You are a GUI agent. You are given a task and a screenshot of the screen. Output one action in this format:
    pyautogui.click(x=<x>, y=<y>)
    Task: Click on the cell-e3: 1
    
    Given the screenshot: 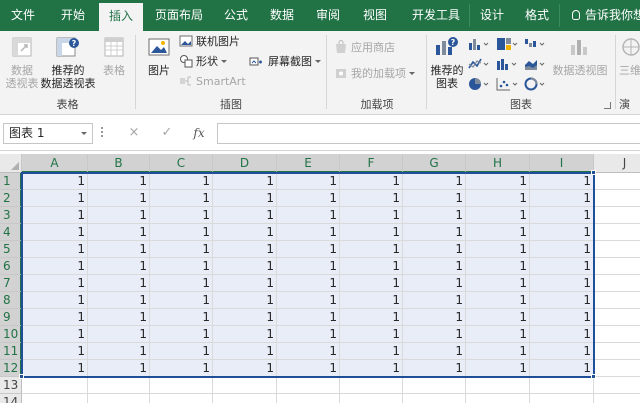 What is the action you would take?
    pyautogui.click(x=308, y=215)
    